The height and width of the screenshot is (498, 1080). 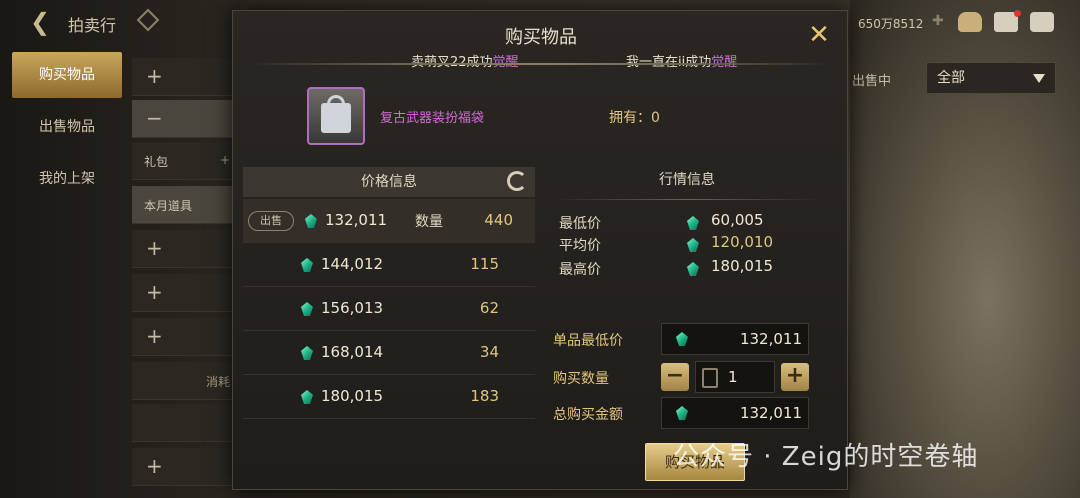 What do you see at coordinates (389, 182) in the screenshot?
I see `price-info-header: 价格信息` at bounding box center [389, 182].